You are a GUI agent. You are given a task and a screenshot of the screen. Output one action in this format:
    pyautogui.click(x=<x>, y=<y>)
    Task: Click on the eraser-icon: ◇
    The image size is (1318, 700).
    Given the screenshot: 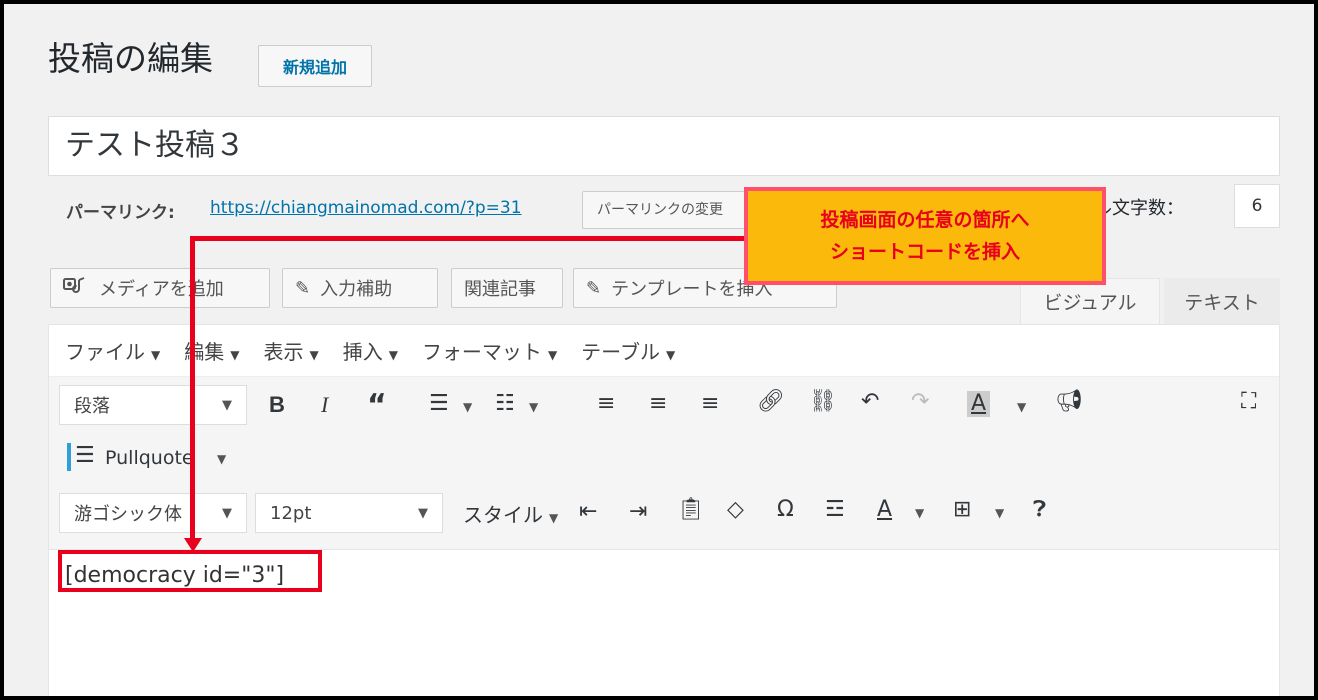 What is the action you would take?
    pyautogui.click(x=735, y=510)
    